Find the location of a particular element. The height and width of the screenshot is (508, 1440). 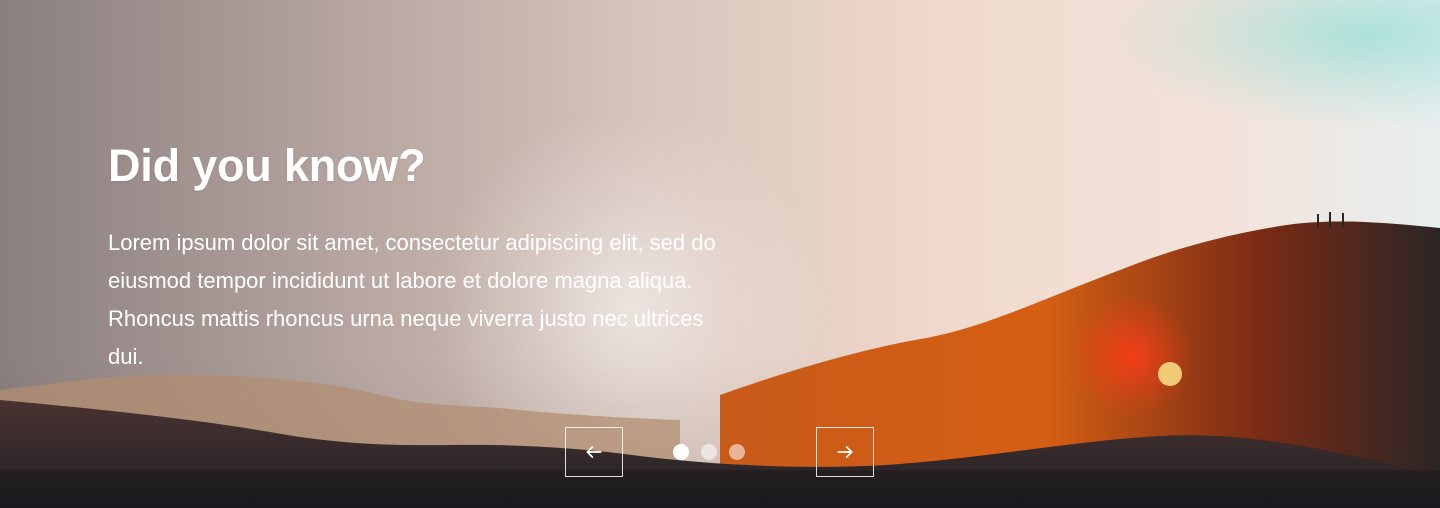

arrow-left-icon is located at coordinates (594, 452).